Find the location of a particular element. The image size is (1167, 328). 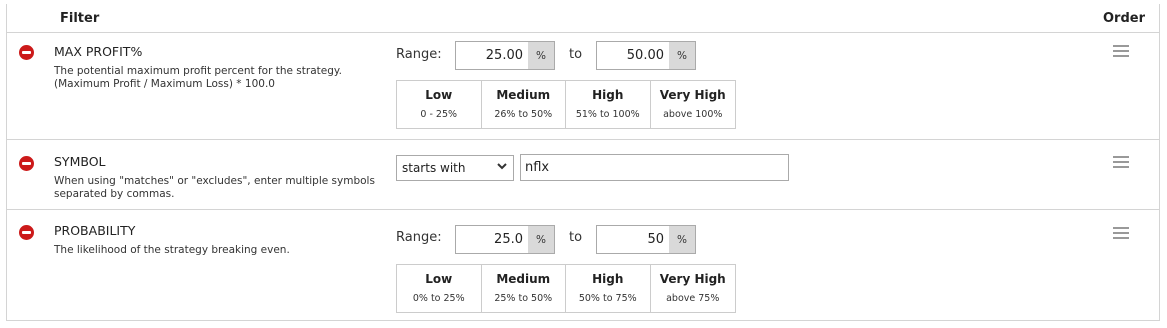

preset-medium: Medium 25% to 50% is located at coordinates (524, 288).